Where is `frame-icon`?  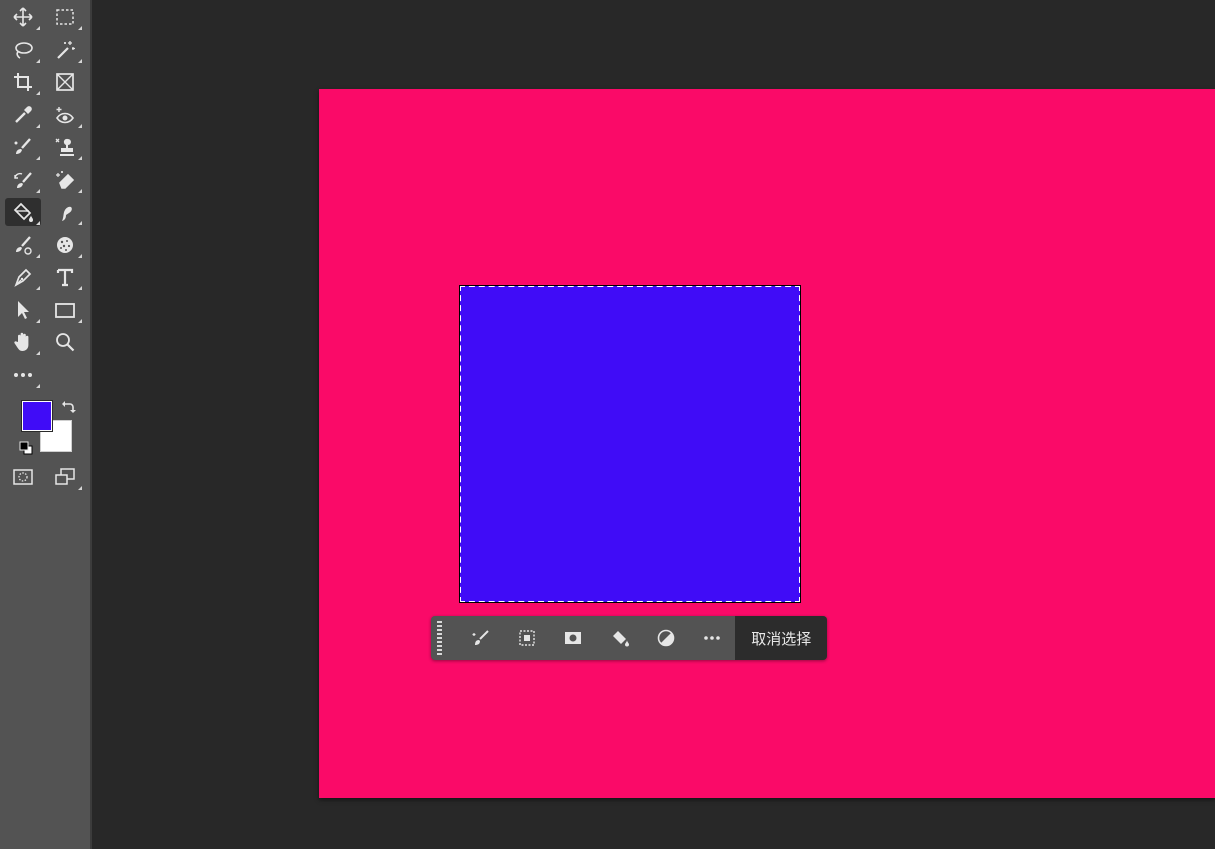 frame-icon is located at coordinates (65, 82).